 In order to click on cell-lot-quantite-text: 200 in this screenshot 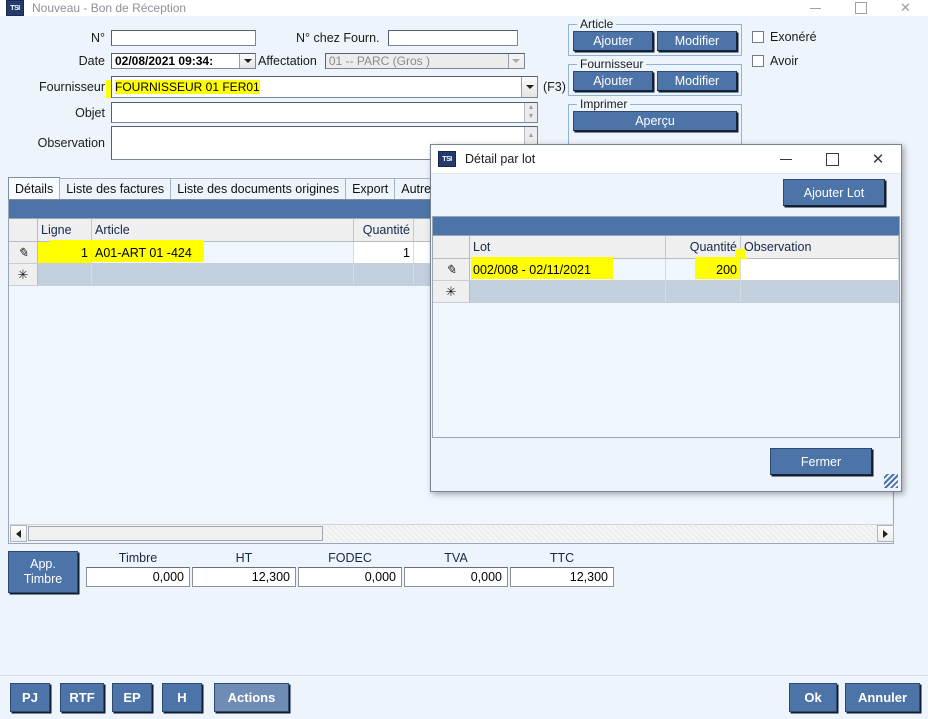, I will do `click(726, 269)`.